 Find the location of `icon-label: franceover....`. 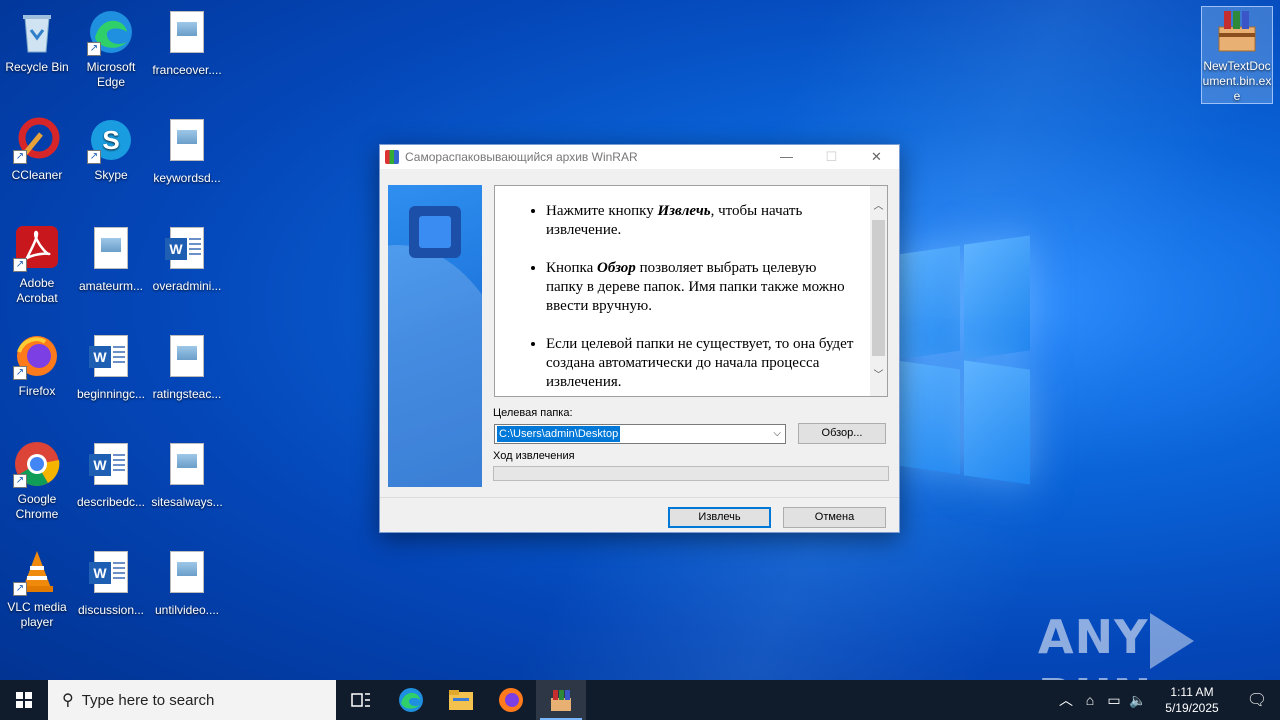

icon-label: franceover.... is located at coordinates (187, 70).